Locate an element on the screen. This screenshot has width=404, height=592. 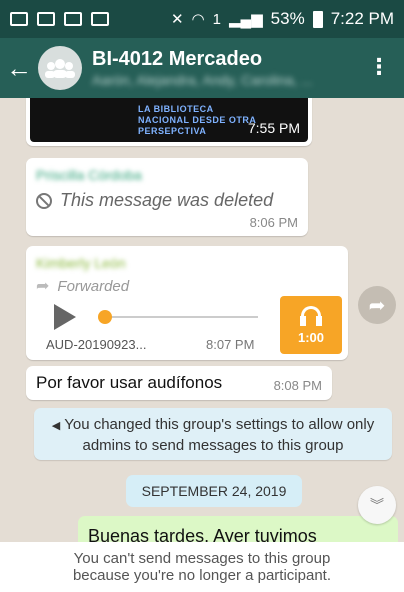
clock: 7:22 PM is located at coordinates (362, 18).